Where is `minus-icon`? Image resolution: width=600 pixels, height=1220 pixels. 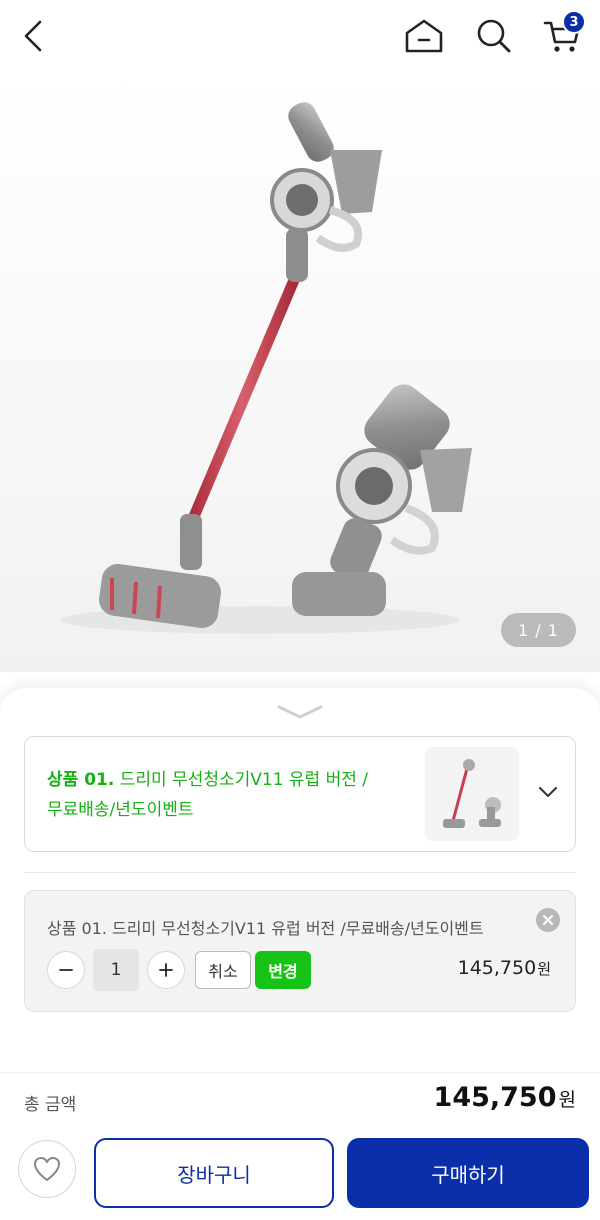 minus-icon is located at coordinates (66, 970).